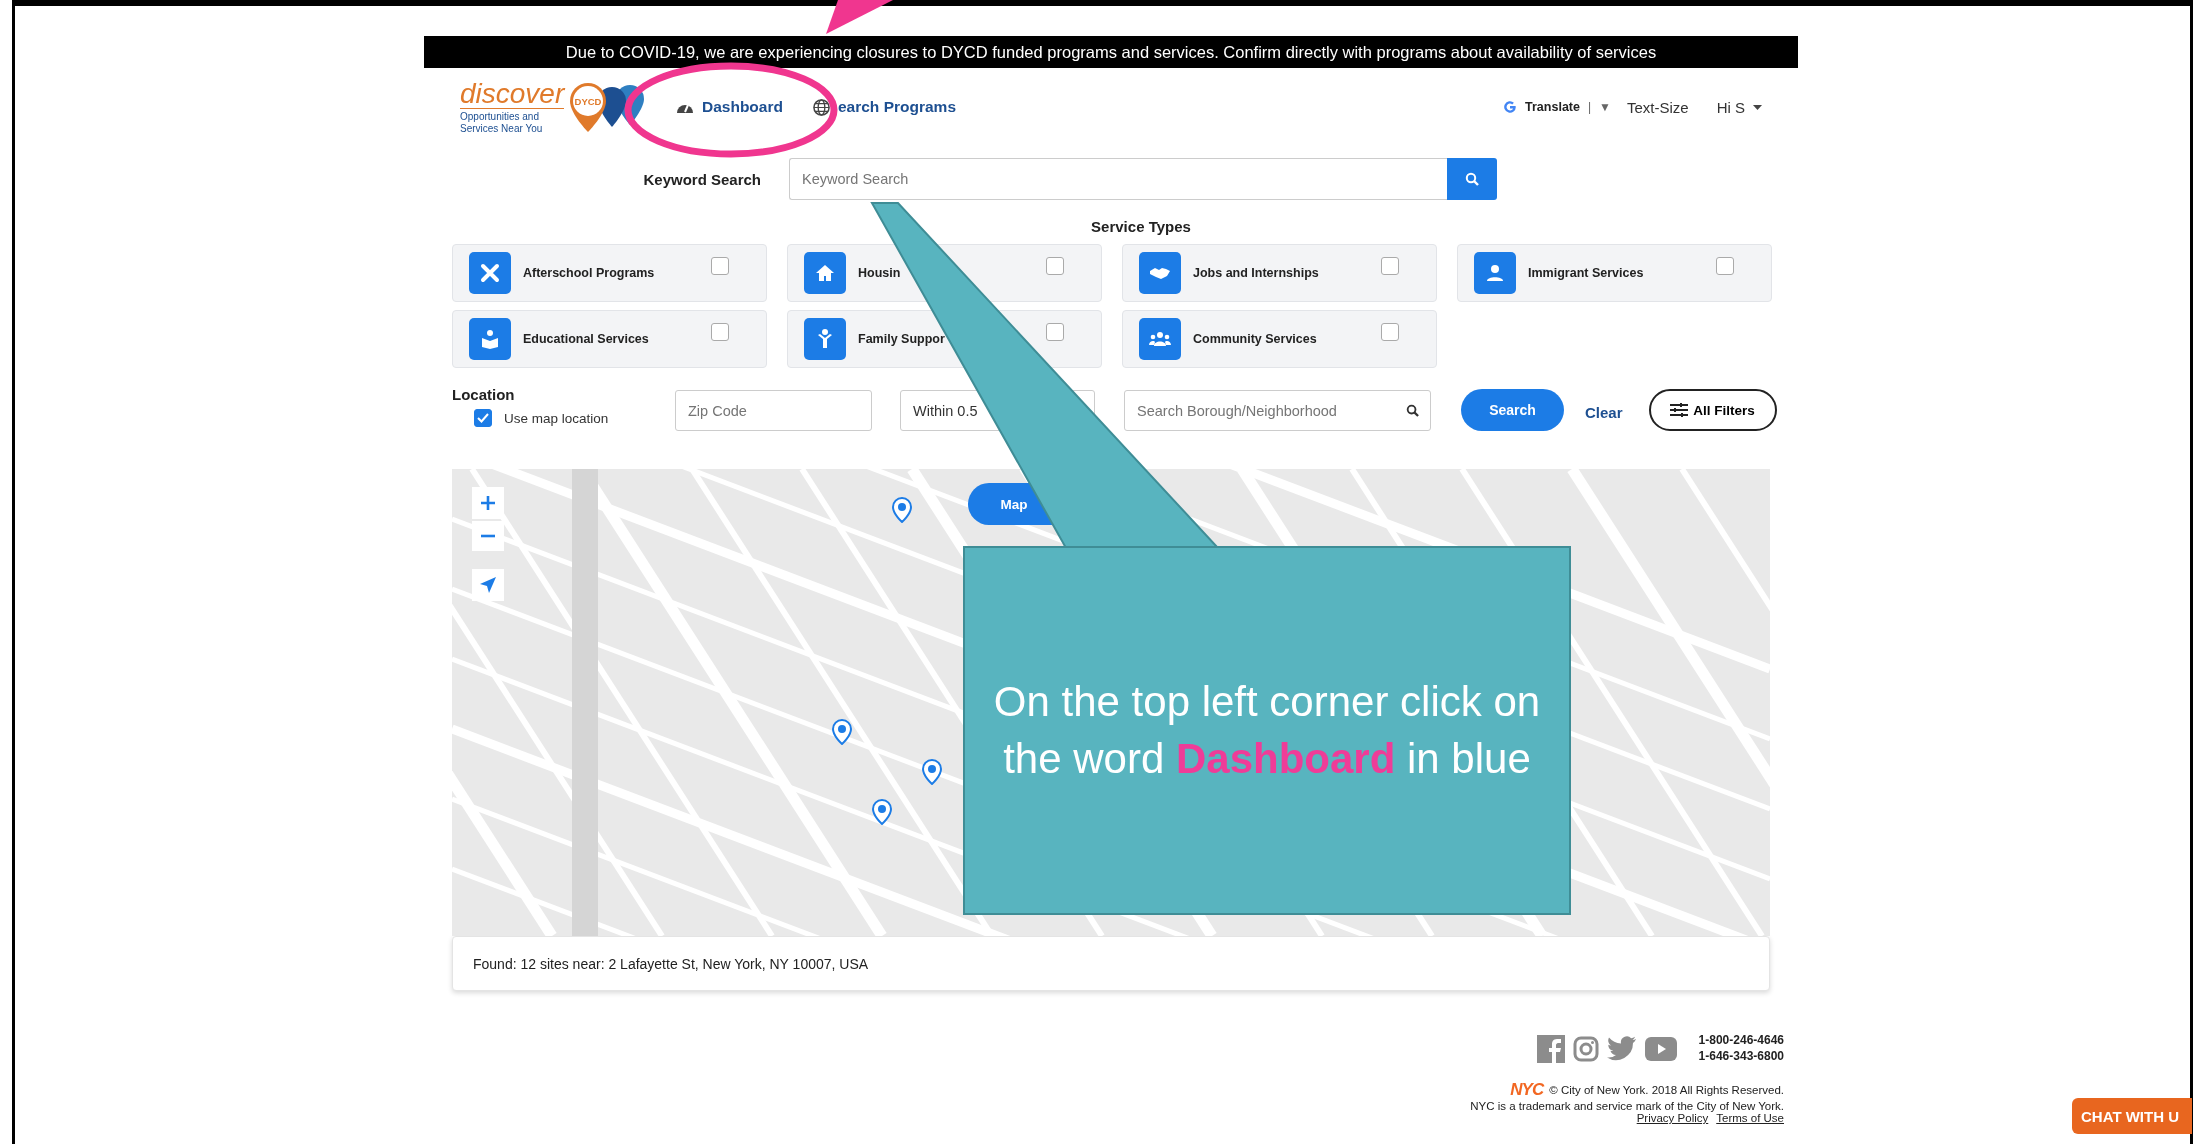  Describe the element at coordinates (1750, 1118) in the screenshot. I see `footer-link: Terms of Use` at that location.